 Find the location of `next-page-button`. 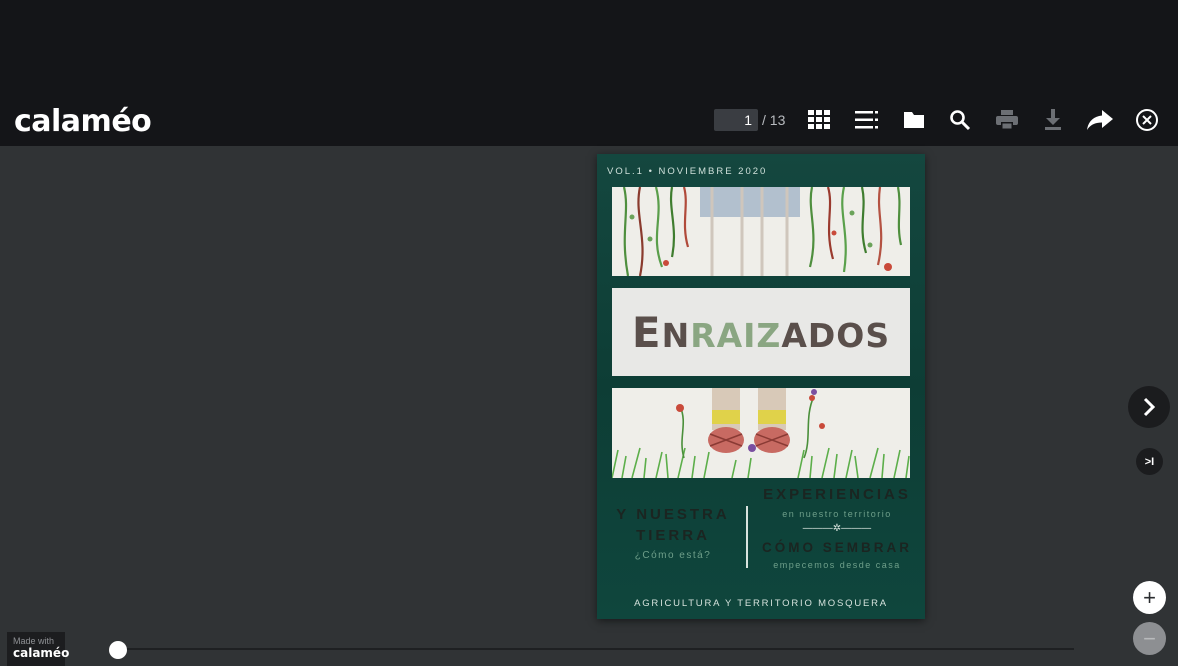

next-page-button is located at coordinates (1149, 407).